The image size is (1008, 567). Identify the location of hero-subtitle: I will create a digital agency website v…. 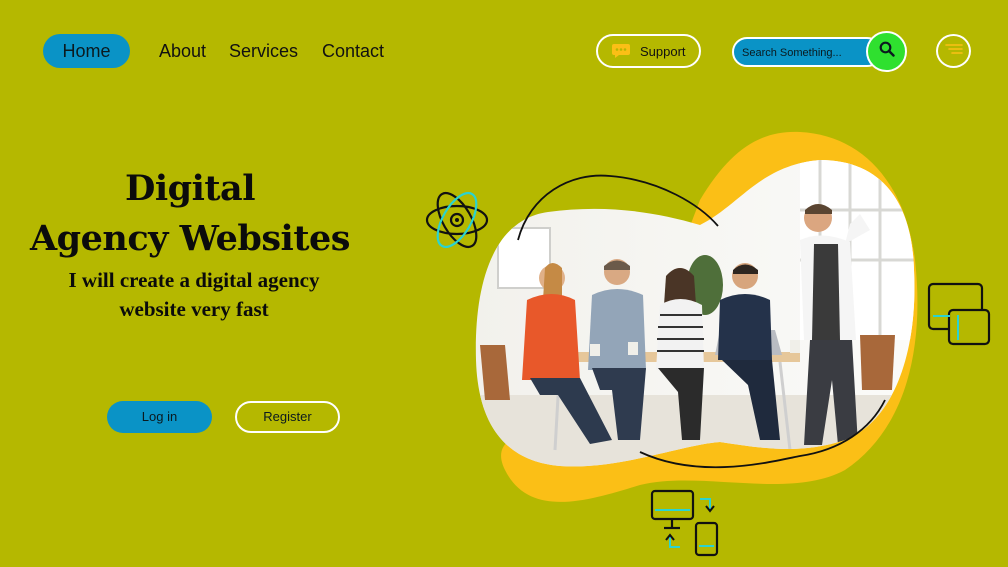
(194, 295).